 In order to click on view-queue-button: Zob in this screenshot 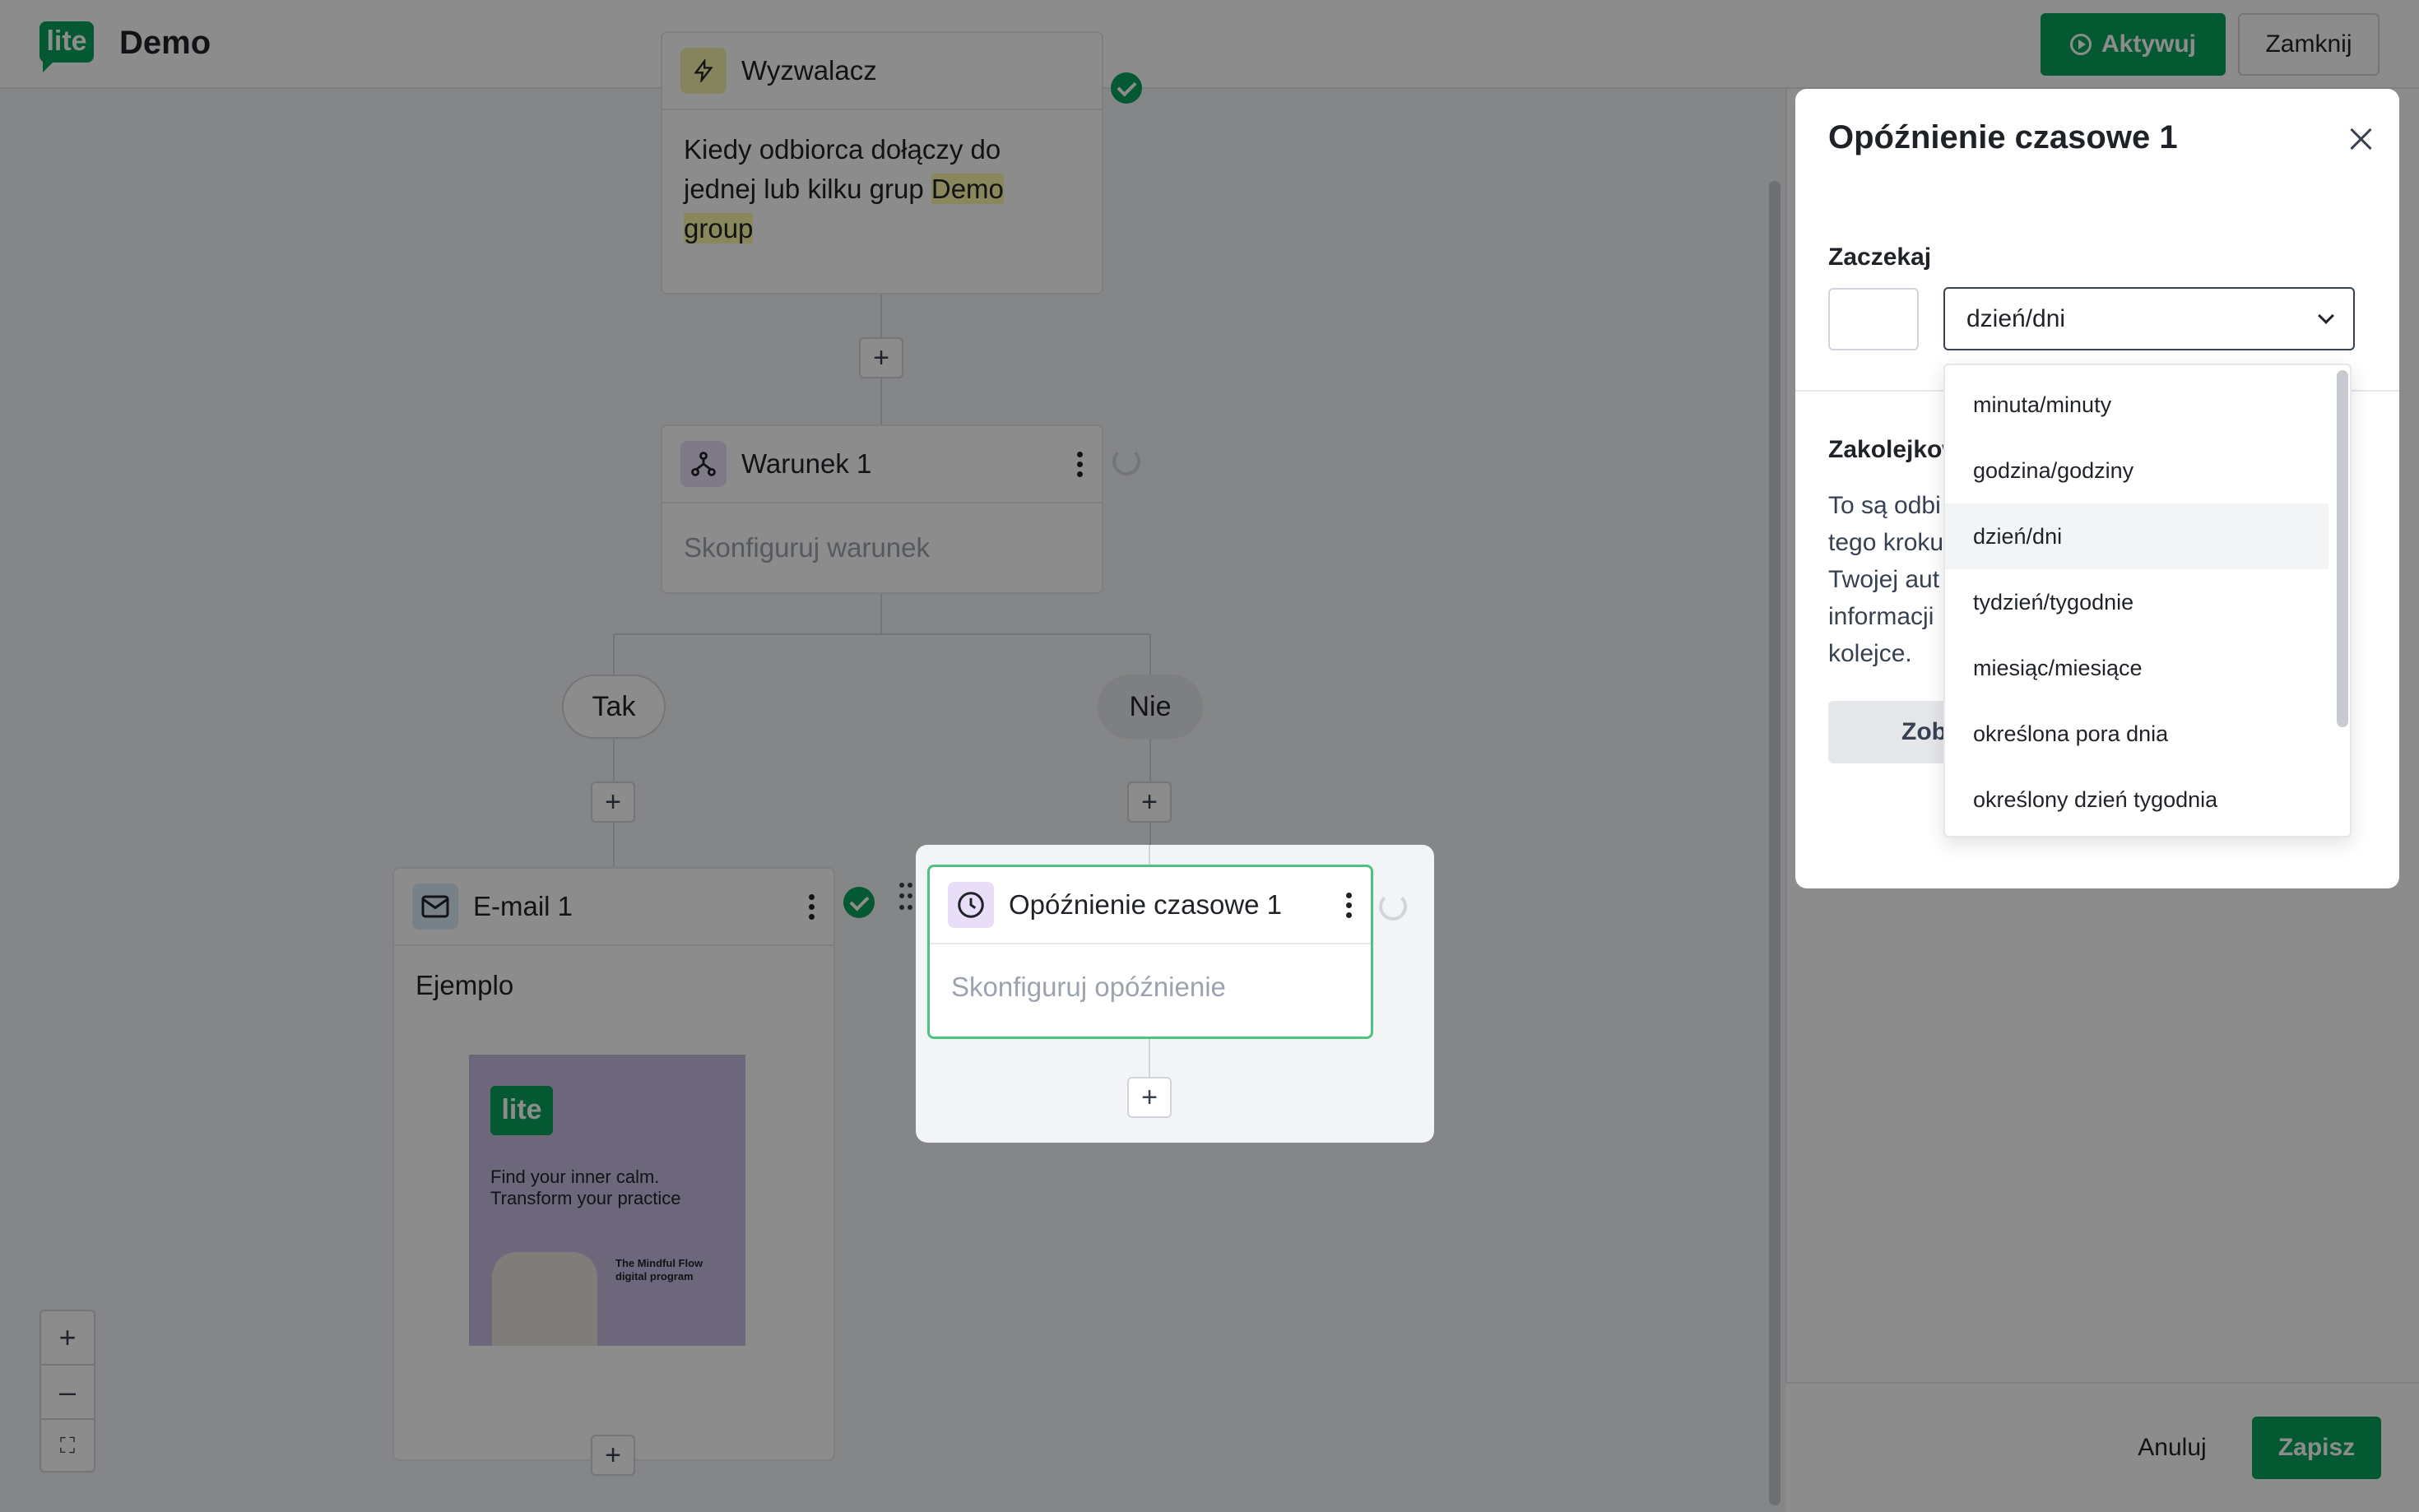, I will do `click(1890, 732)`.